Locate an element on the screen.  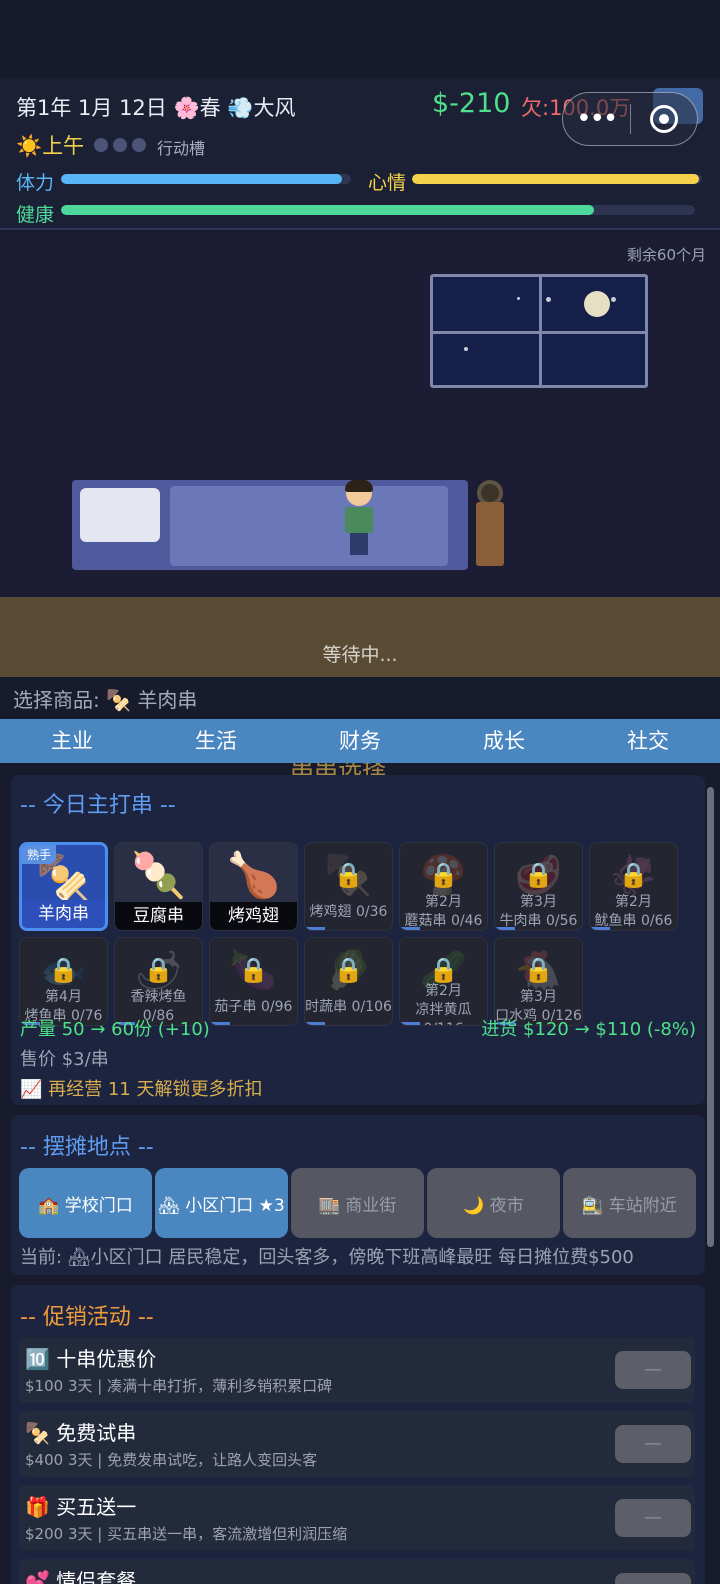
health-bar-fill is located at coordinates (327, 210).